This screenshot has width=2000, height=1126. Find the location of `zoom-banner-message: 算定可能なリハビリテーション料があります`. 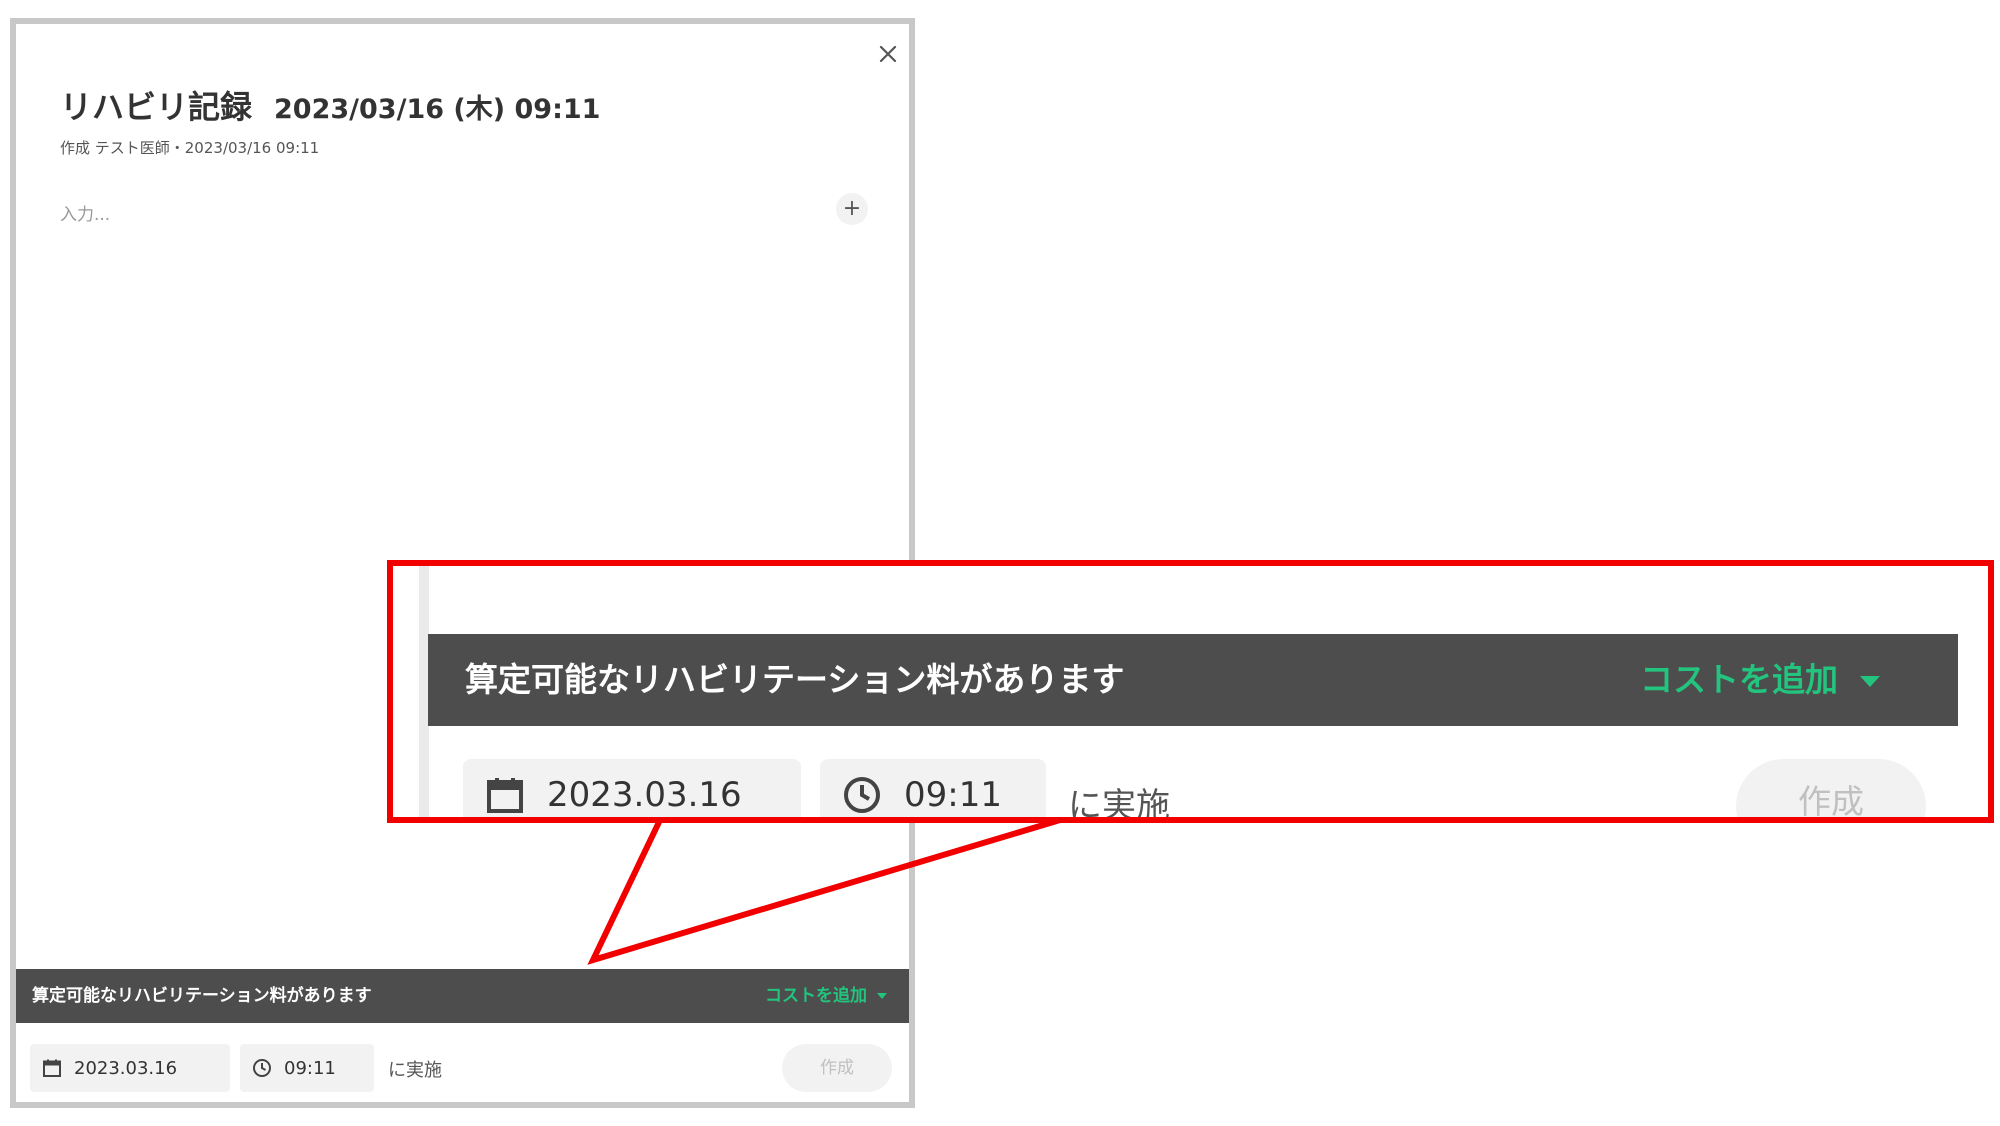

zoom-banner-message: 算定可能なリハビリテーション料があります is located at coordinates (795, 679).